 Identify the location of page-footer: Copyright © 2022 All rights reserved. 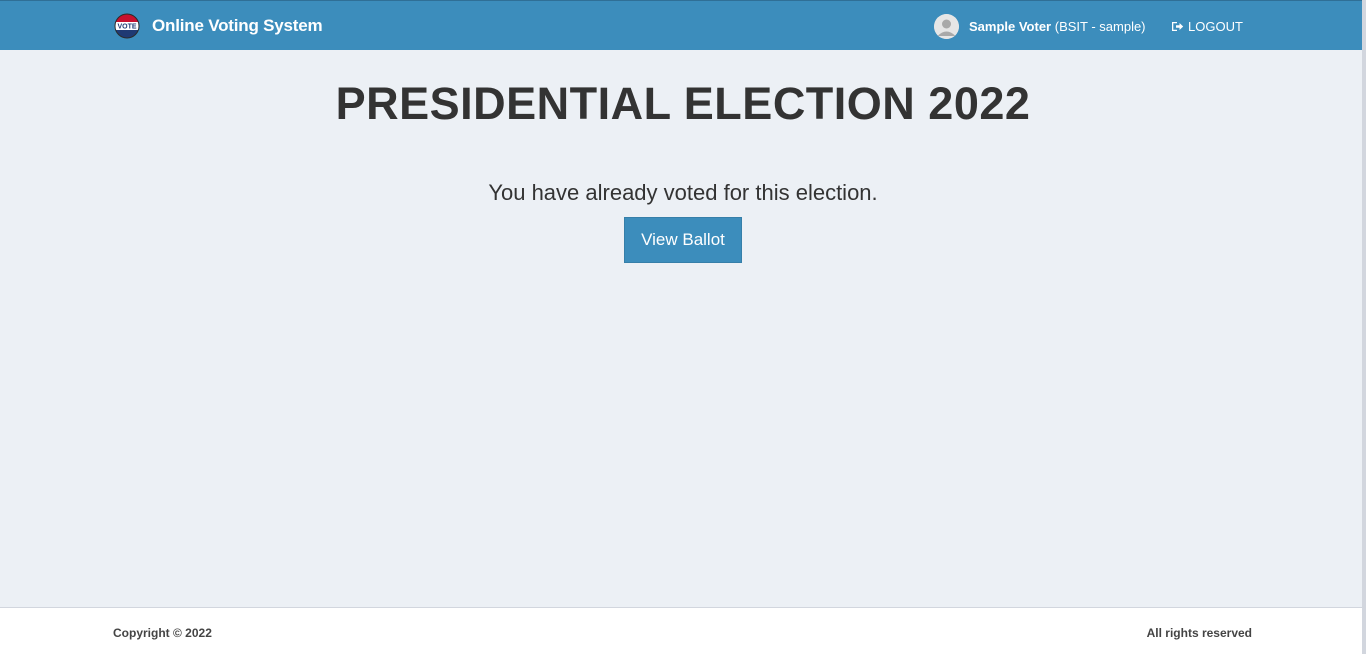
(681, 630).